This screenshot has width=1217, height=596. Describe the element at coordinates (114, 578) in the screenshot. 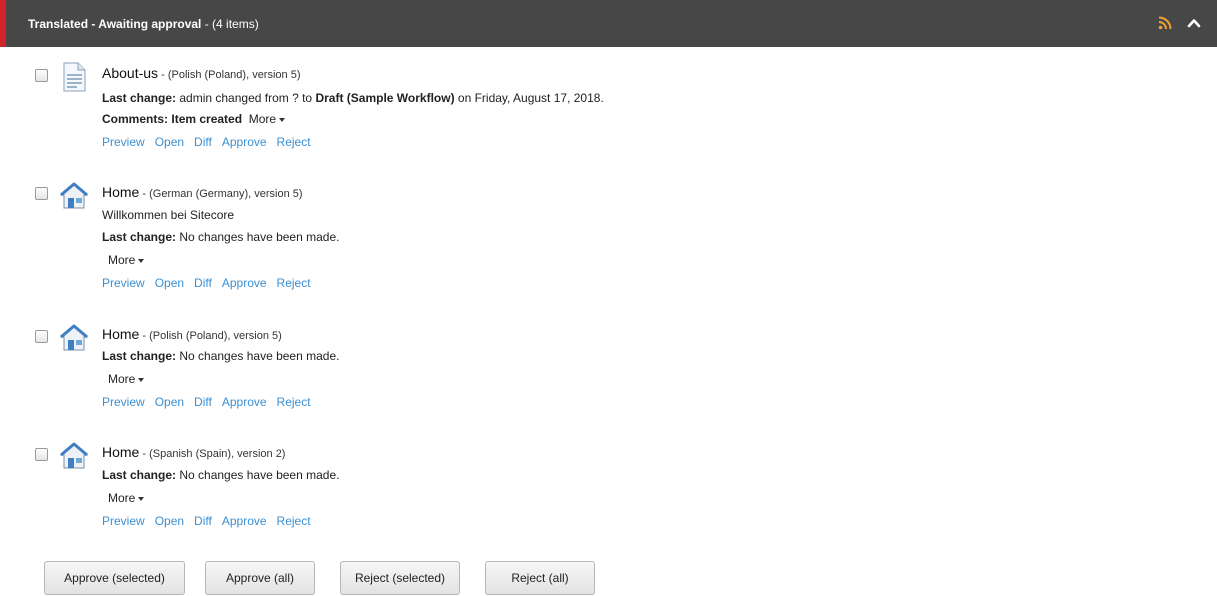

I see `approve-selected-button: Approve (selected)` at that location.